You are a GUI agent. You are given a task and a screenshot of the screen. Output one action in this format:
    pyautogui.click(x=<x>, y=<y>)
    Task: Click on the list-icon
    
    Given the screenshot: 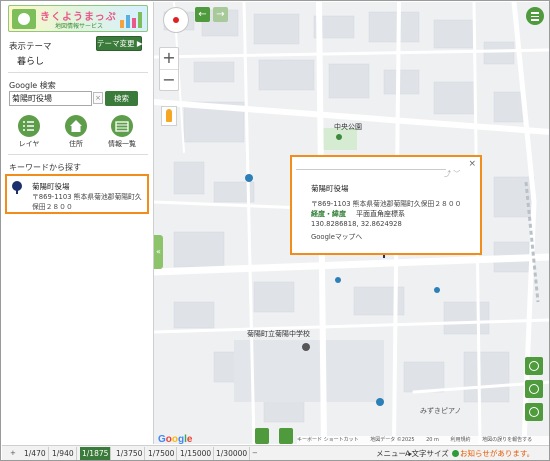 What is the action you would take?
    pyautogui.click(x=122, y=126)
    